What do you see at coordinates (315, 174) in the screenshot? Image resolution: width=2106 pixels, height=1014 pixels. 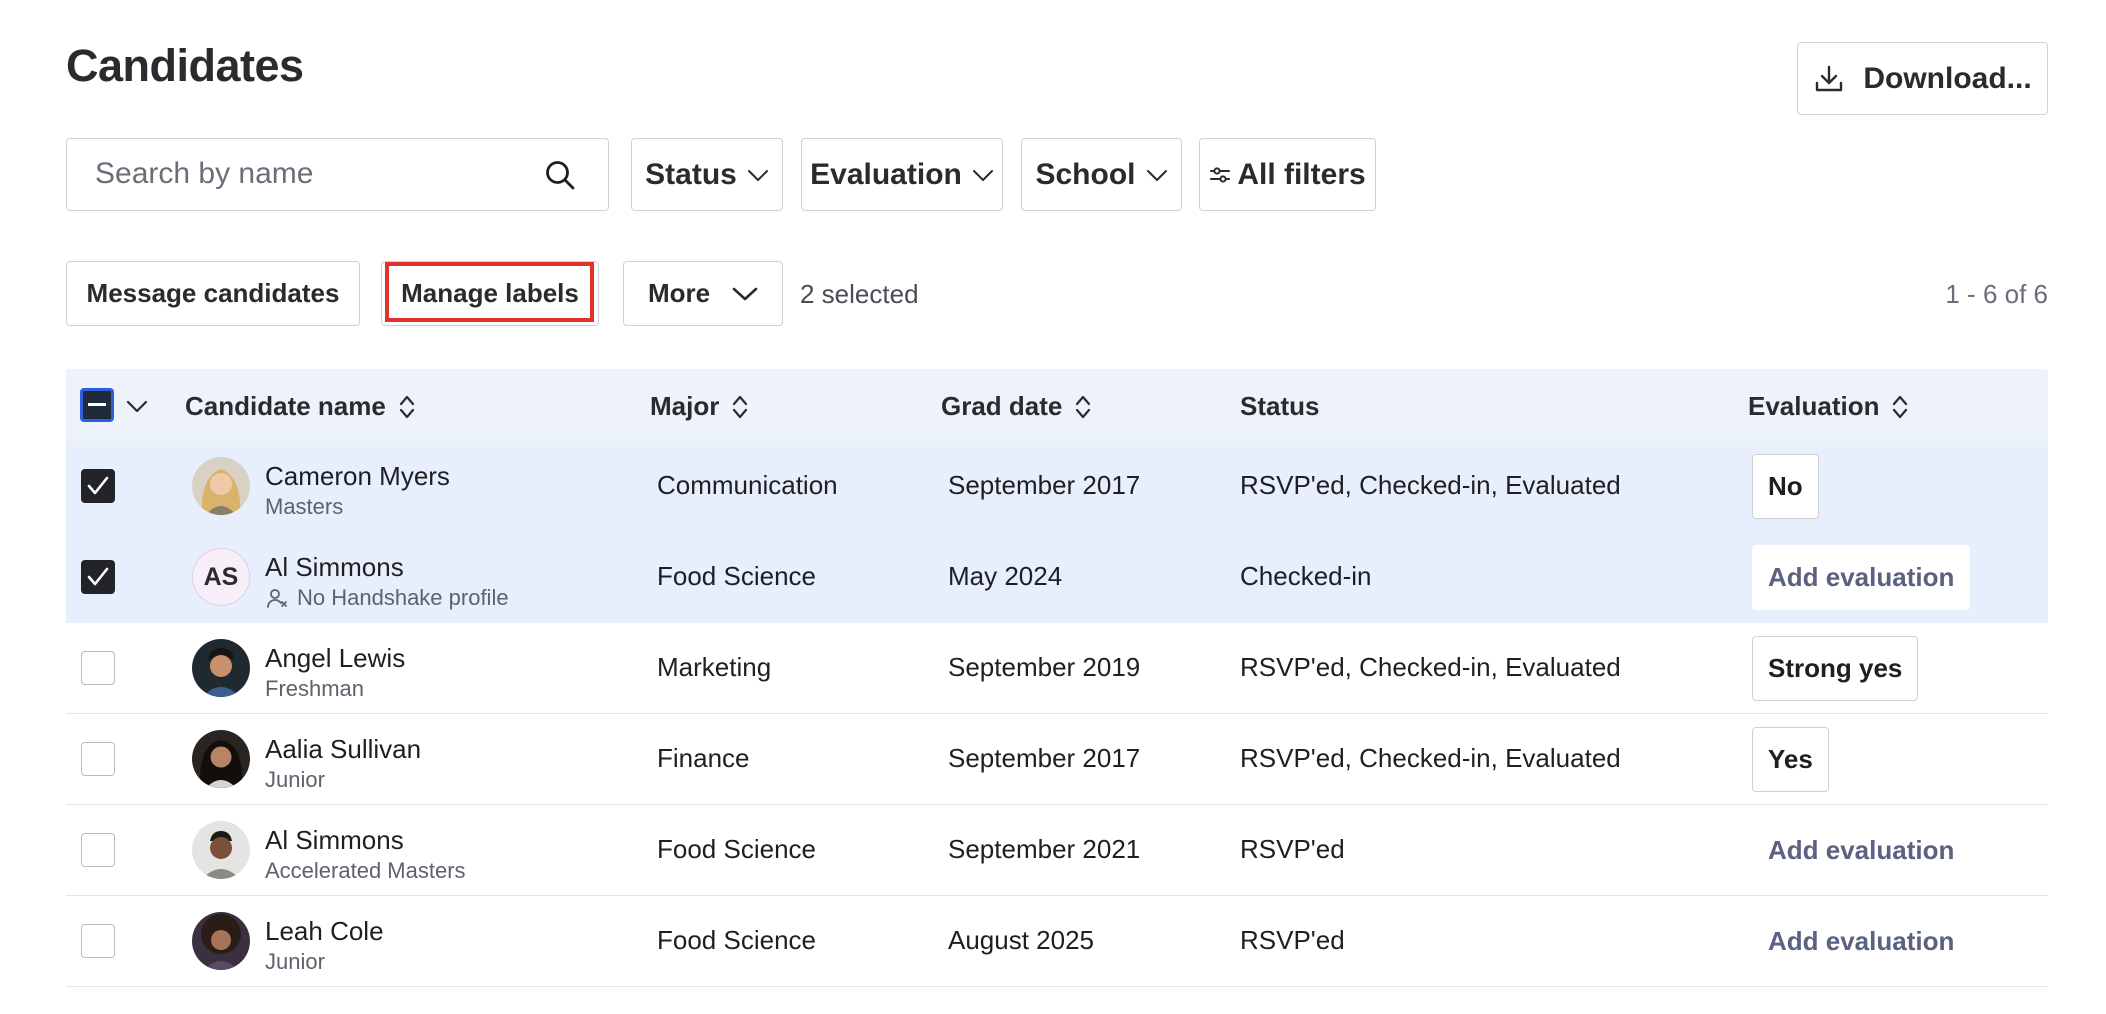 I see `search-input` at bounding box center [315, 174].